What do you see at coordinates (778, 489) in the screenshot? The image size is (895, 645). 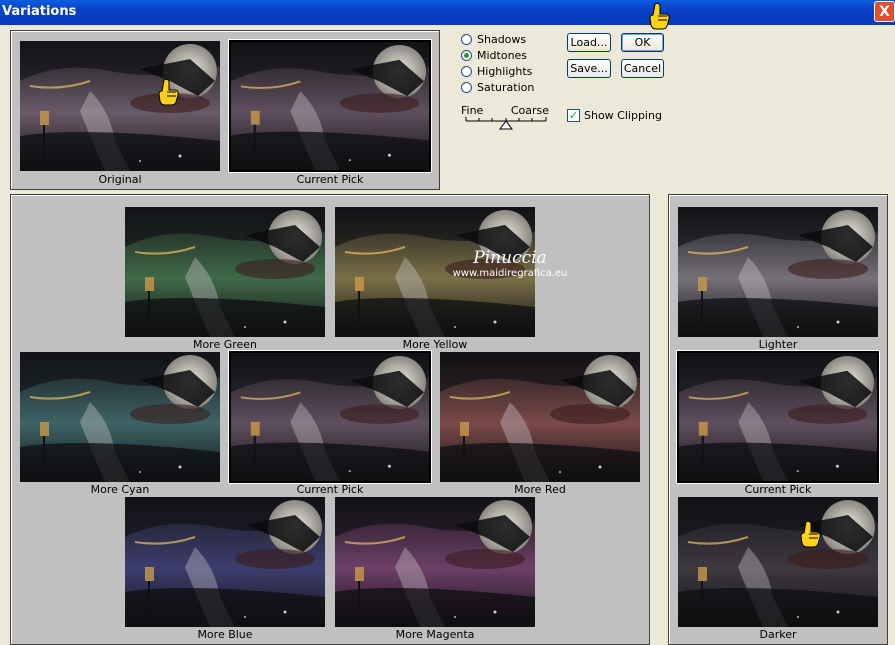 I see `current-pick-brightness-label: Current Pick` at bounding box center [778, 489].